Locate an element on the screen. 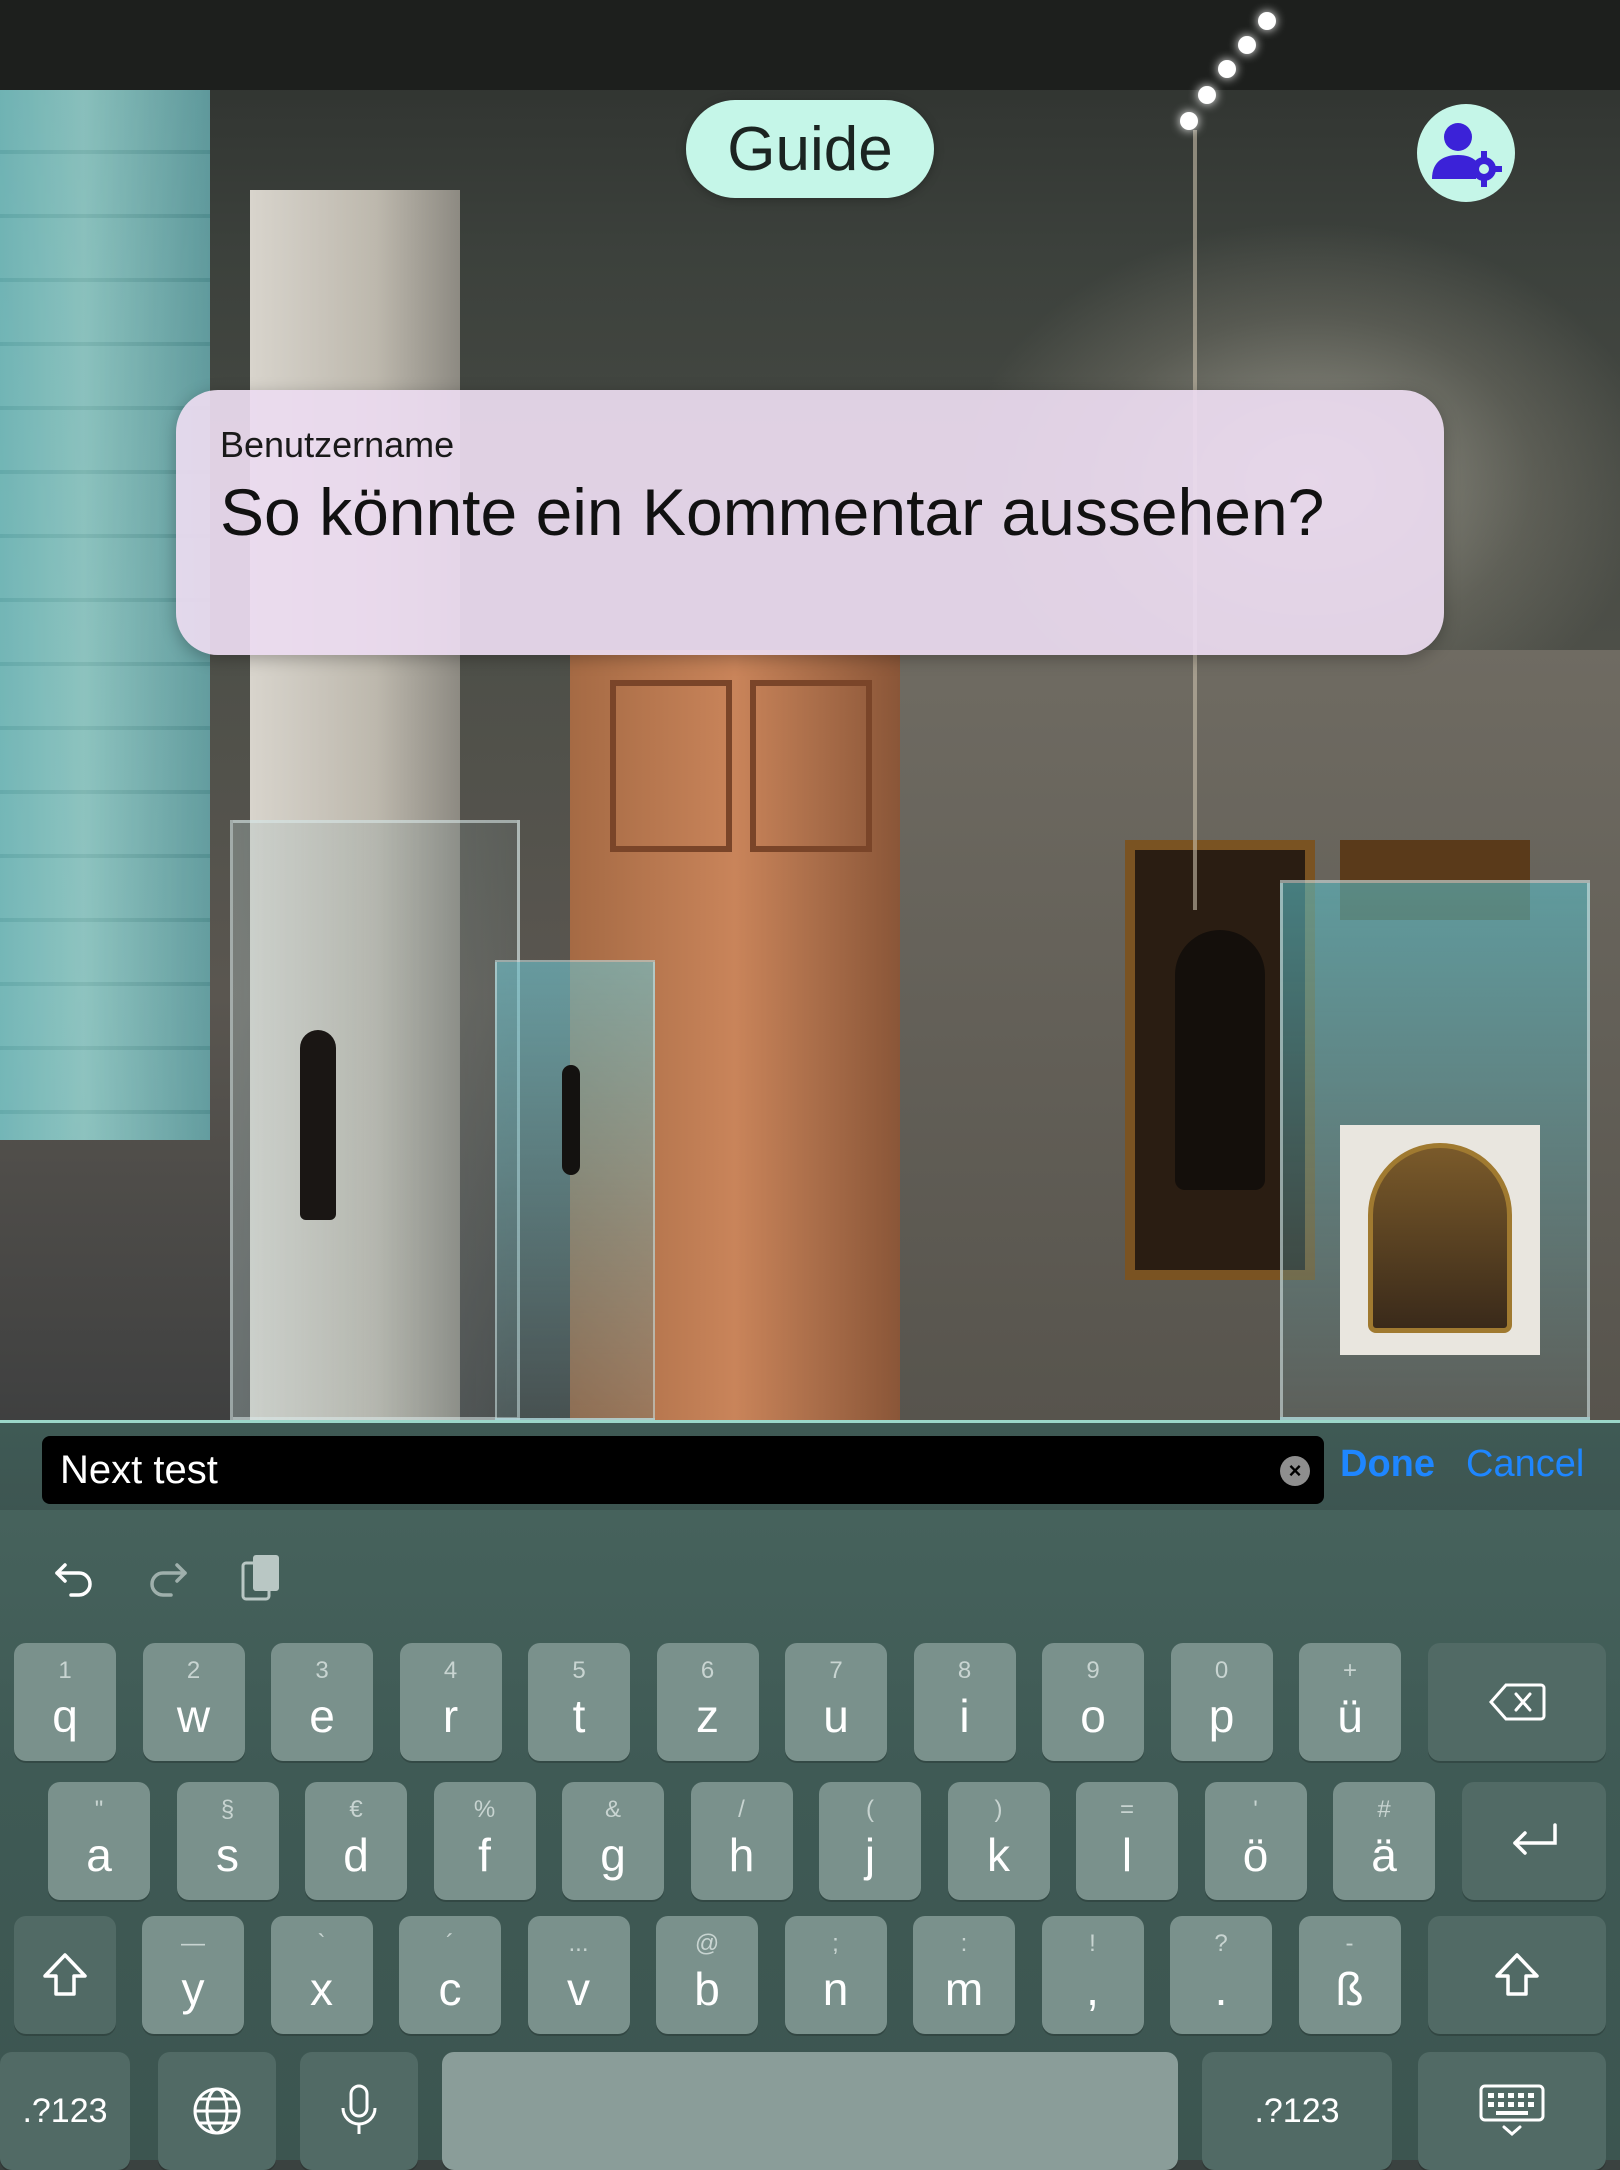  key-o: 9o is located at coordinates (1093, 1702).